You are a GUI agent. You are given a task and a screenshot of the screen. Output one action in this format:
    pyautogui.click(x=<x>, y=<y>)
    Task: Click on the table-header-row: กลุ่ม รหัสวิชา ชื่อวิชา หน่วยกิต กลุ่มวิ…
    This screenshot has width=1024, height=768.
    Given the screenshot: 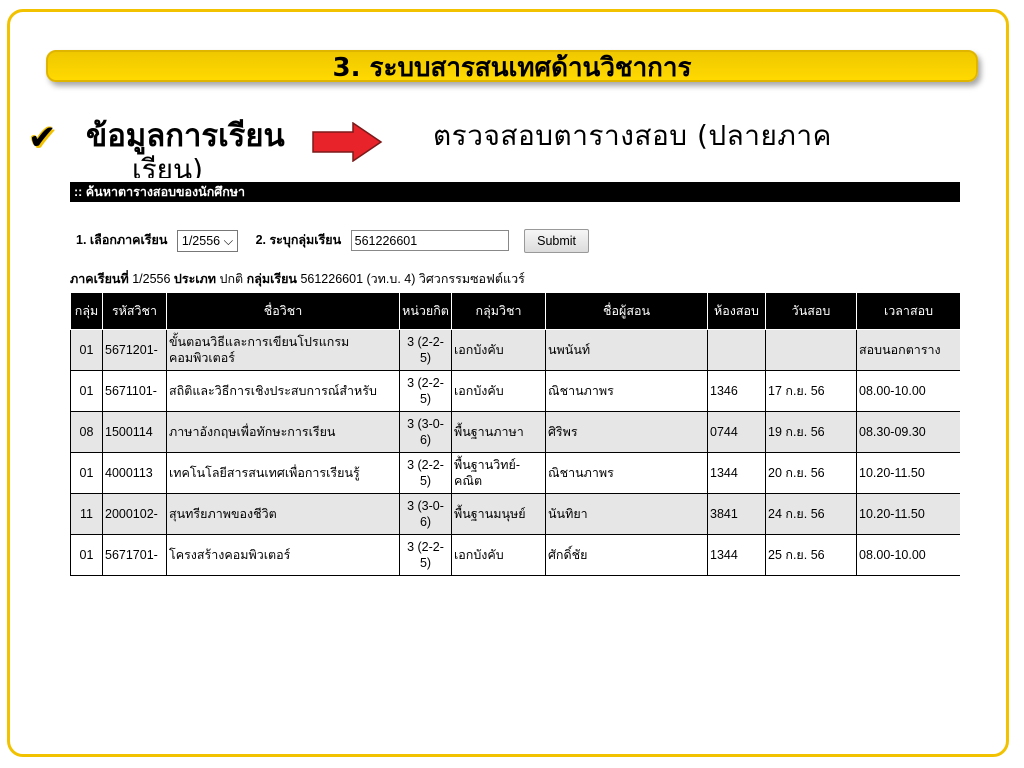 What is the action you would take?
    pyautogui.click(x=515, y=311)
    